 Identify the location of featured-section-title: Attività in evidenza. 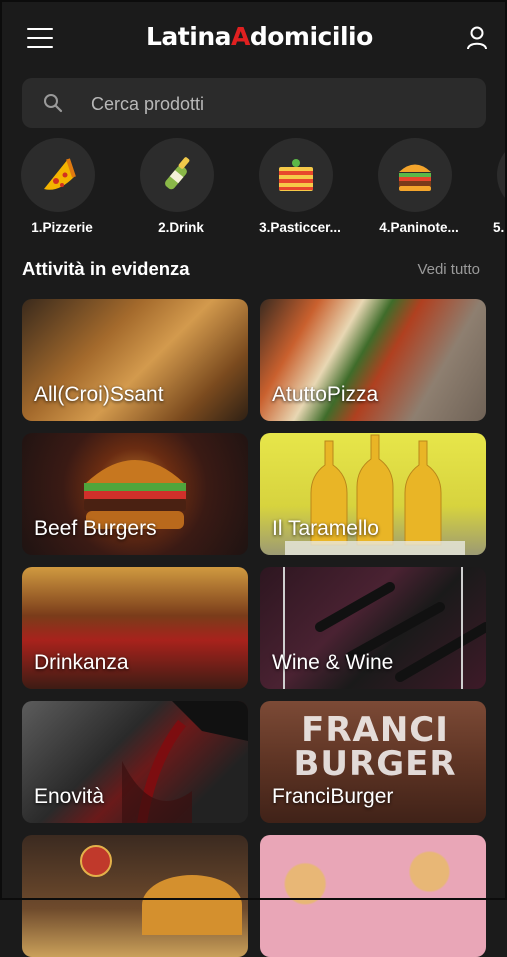
(106, 268).